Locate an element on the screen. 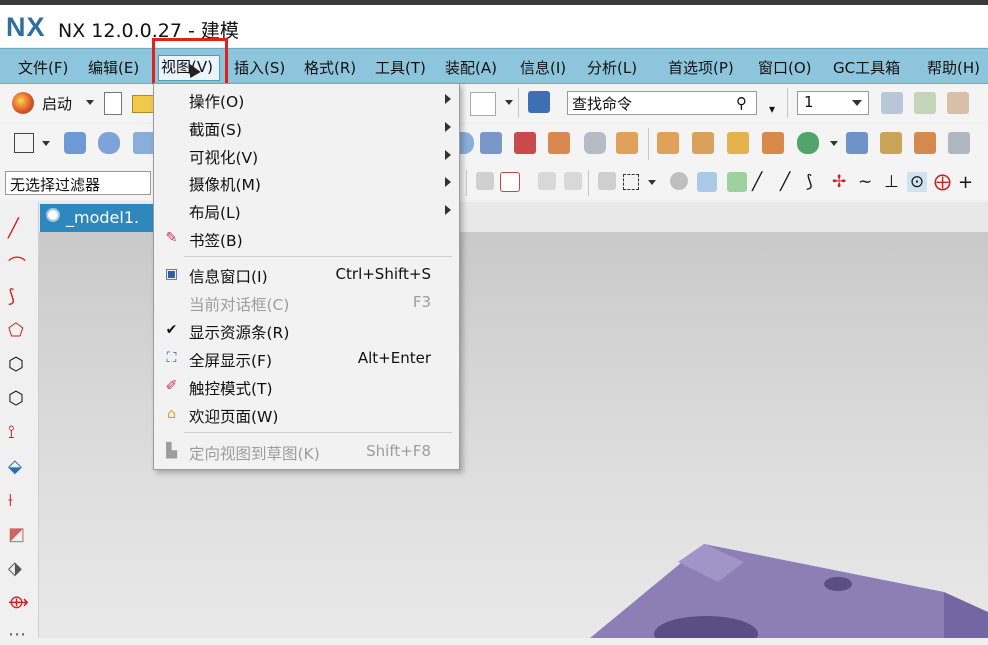 The height and width of the screenshot is (645, 988). hexagon-icon: ⬡ is located at coordinates (16, 398).